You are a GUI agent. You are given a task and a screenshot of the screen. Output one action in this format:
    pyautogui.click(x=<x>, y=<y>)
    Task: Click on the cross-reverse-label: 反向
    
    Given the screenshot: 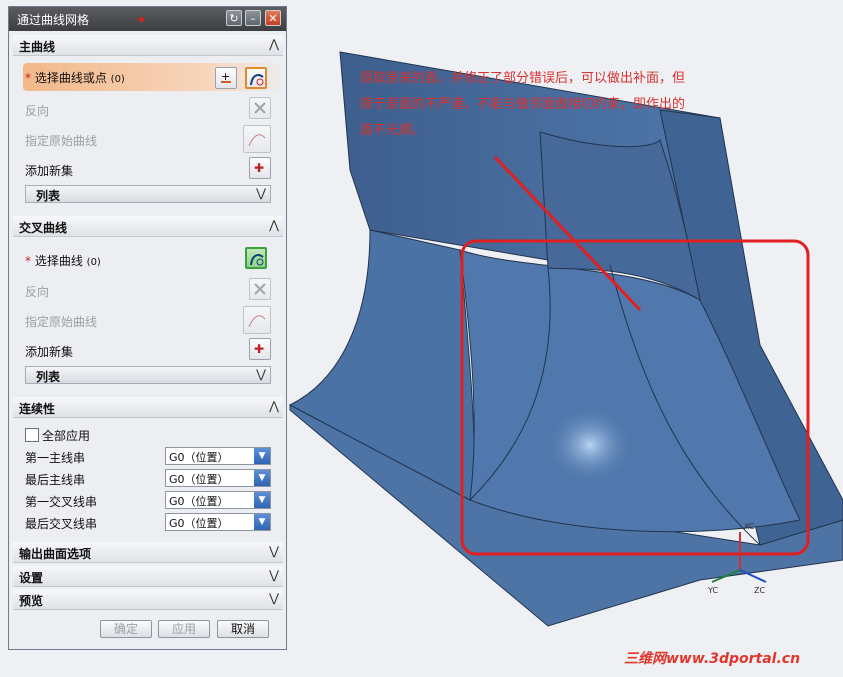 What is the action you would take?
    pyautogui.click(x=37, y=292)
    